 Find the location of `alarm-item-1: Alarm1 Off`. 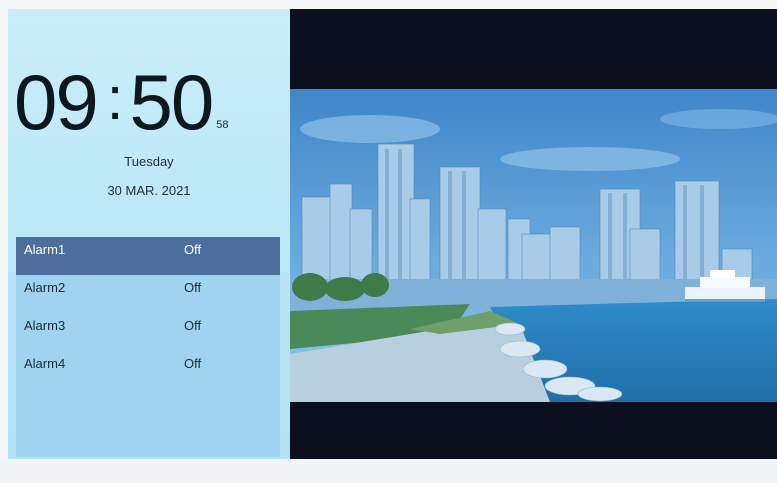

alarm-item-1: Alarm1 Off is located at coordinates (148, 256).